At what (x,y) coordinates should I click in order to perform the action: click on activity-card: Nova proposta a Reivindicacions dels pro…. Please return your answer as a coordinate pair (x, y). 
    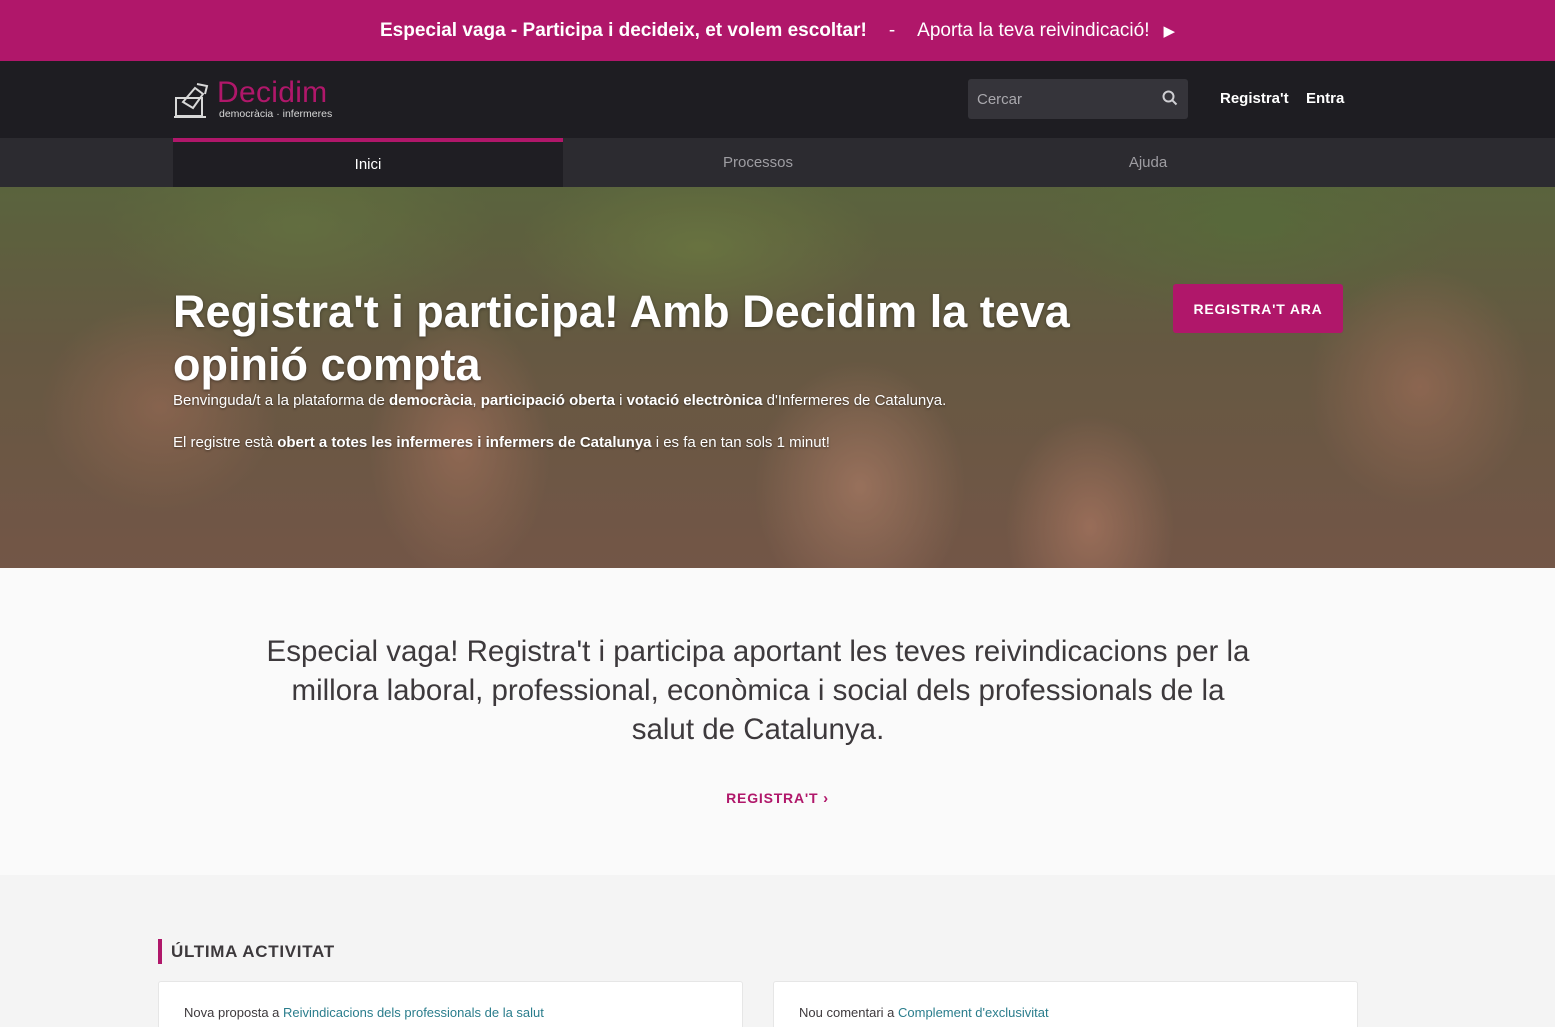
    Looking at the image, I should click on (450, 1004).